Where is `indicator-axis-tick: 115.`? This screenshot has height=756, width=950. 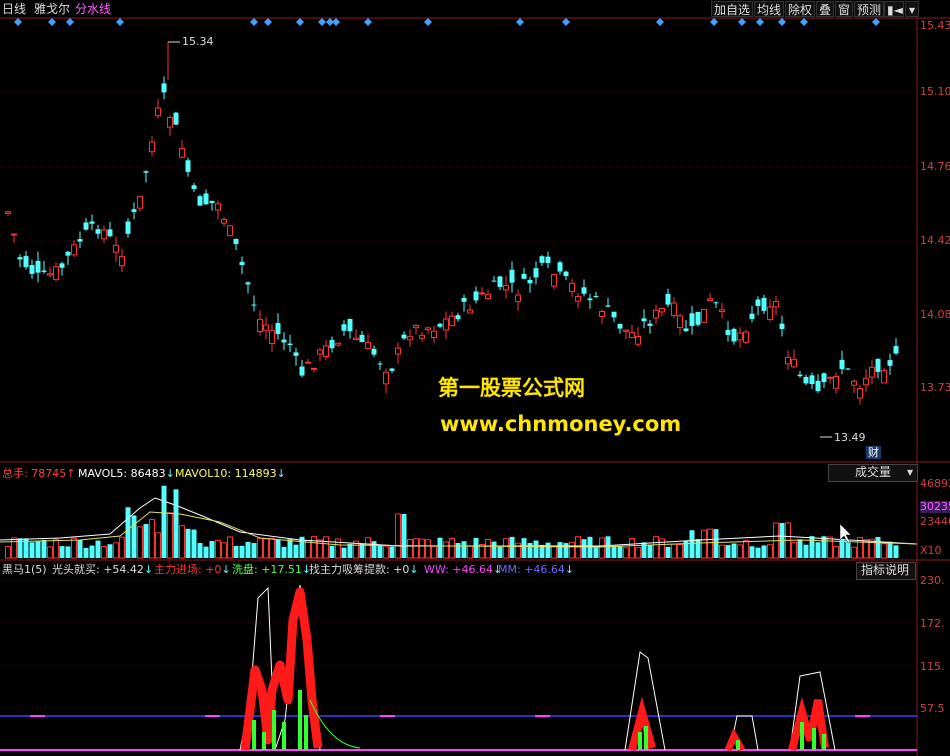
indicator-axis-tick: 115. is located at coordinates (932, 666).